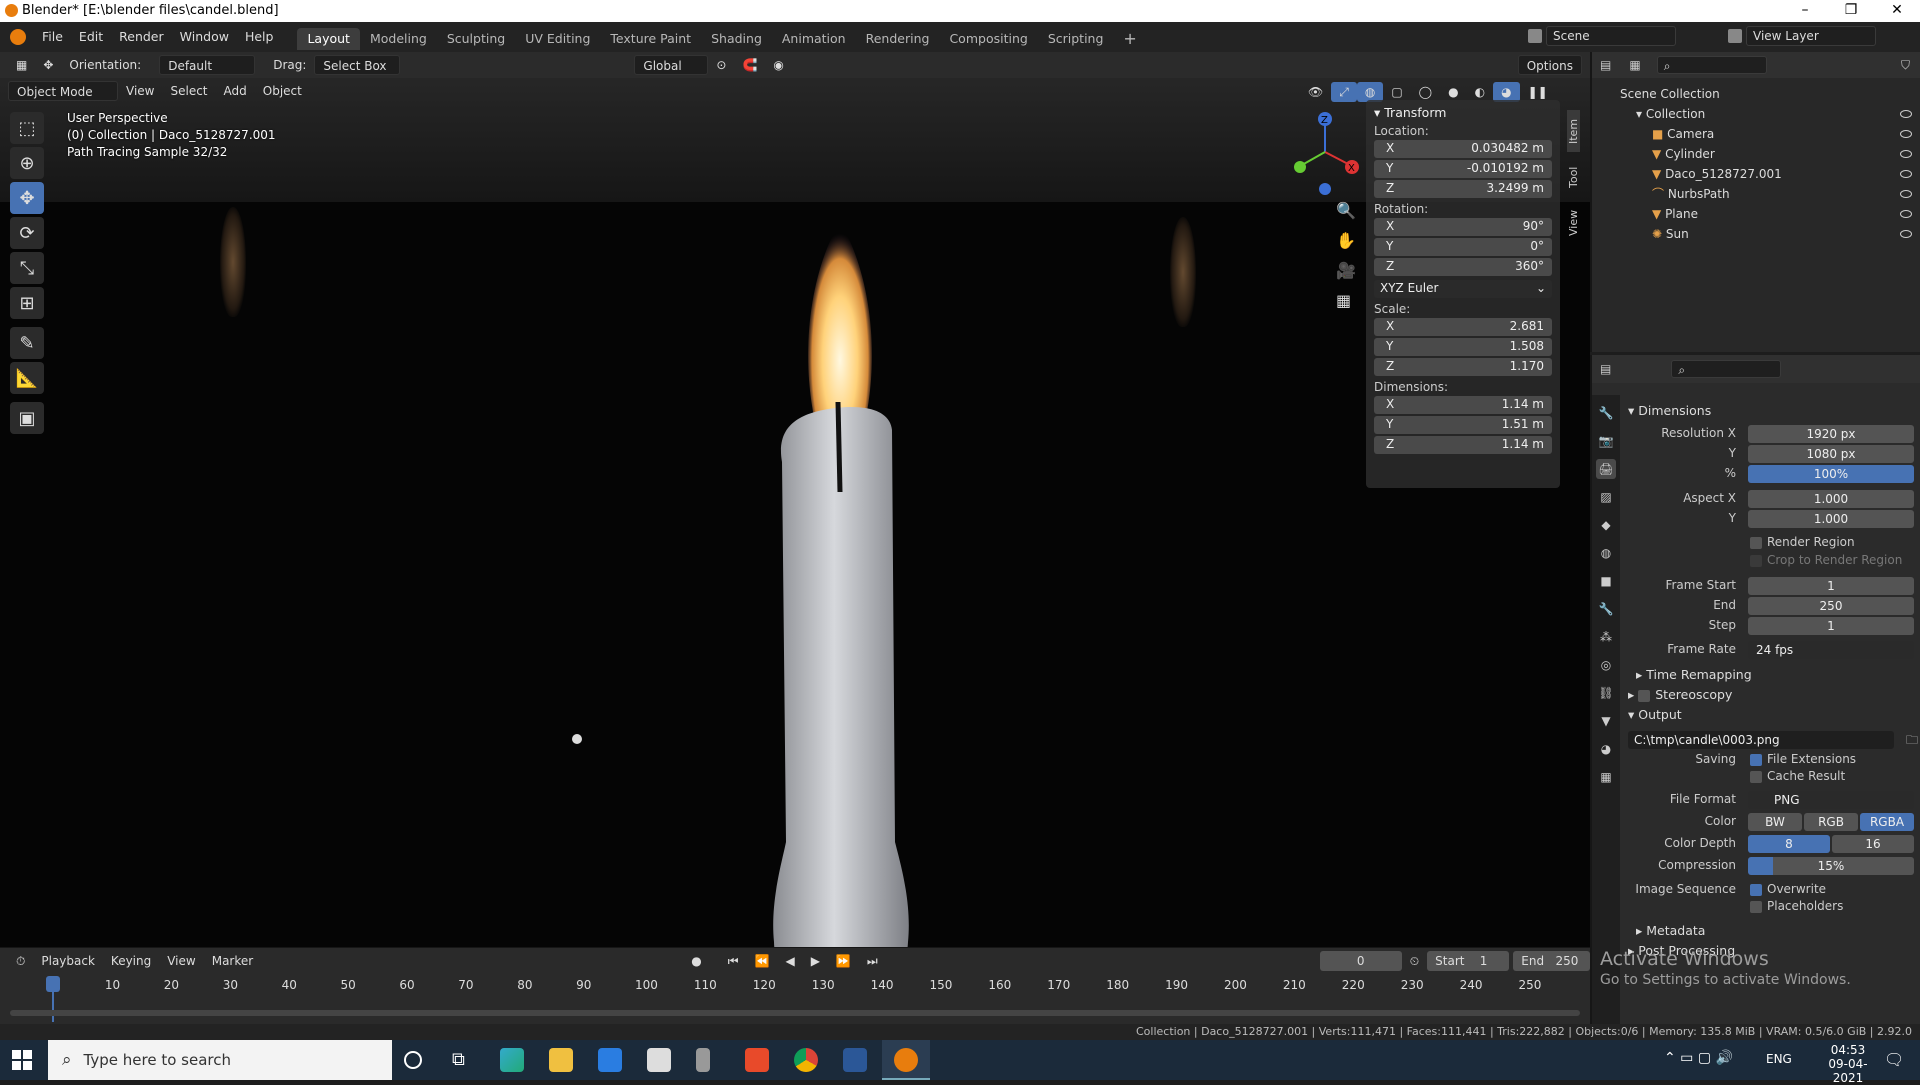  I want to click on dimensions-z-field: Z 1.14 m, so click(1463, 445).